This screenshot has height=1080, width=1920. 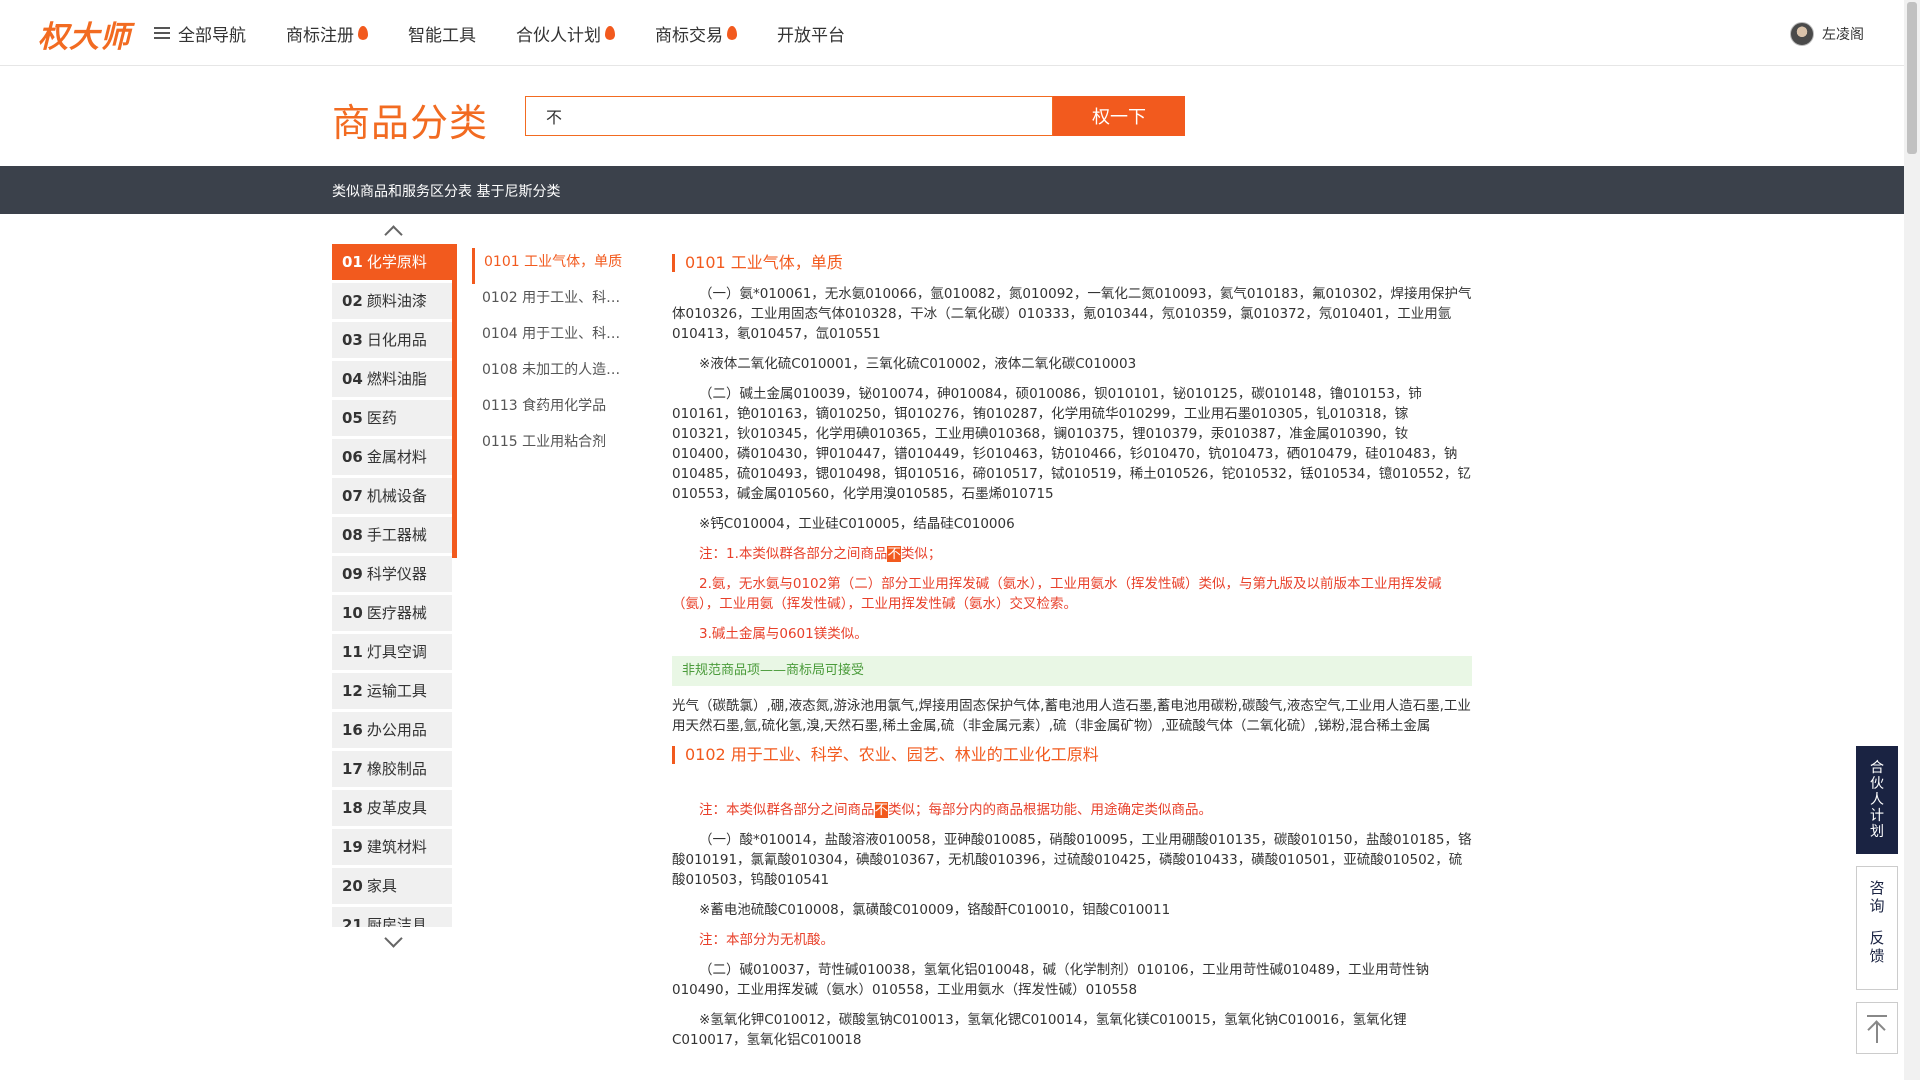 What do you see at coordinates (1877, 947) in the screenshot?
I see `feedback-label: 反馈` at bounding box center [1877, 947].